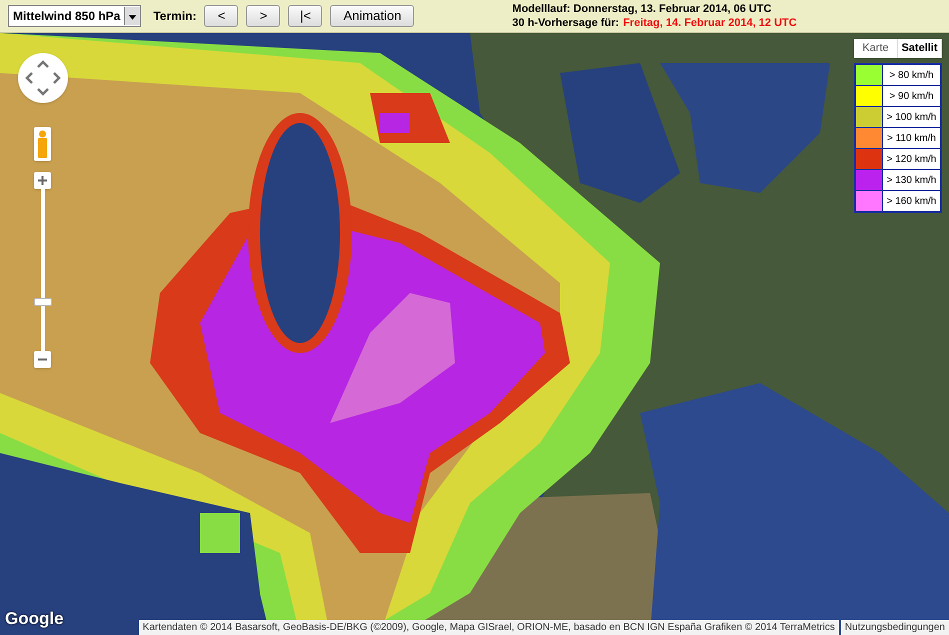 This screenshot has width=949, height=635. What do you see at coordinates (566, 23) in the screenshot?
I see `forecast-label: 30 h-Vorhersage für:` at bounding box center [566, 23].